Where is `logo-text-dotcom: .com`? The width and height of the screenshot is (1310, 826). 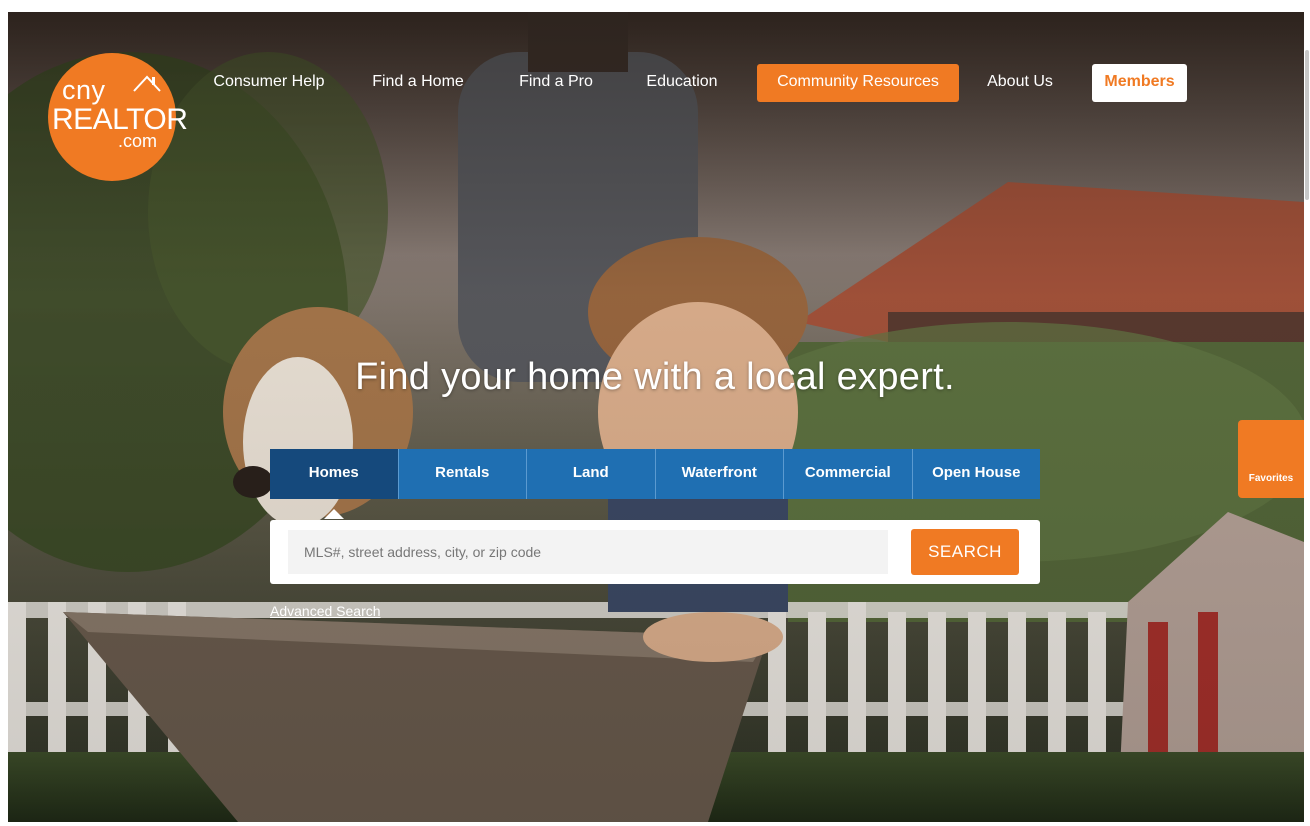 logo-text-dotcom: .com is located at coordinates (138, 141).